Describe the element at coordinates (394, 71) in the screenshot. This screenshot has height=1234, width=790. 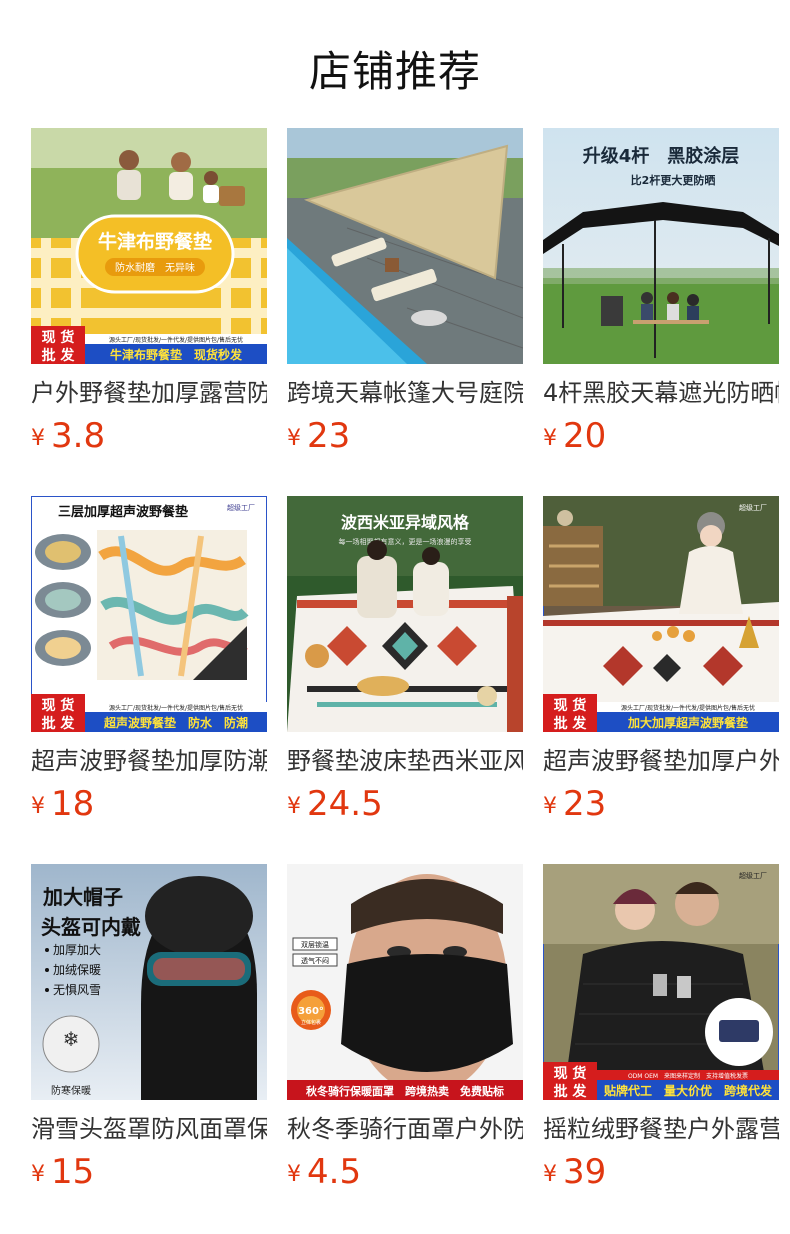
I see `page-title: 店铺推荐` at that location.